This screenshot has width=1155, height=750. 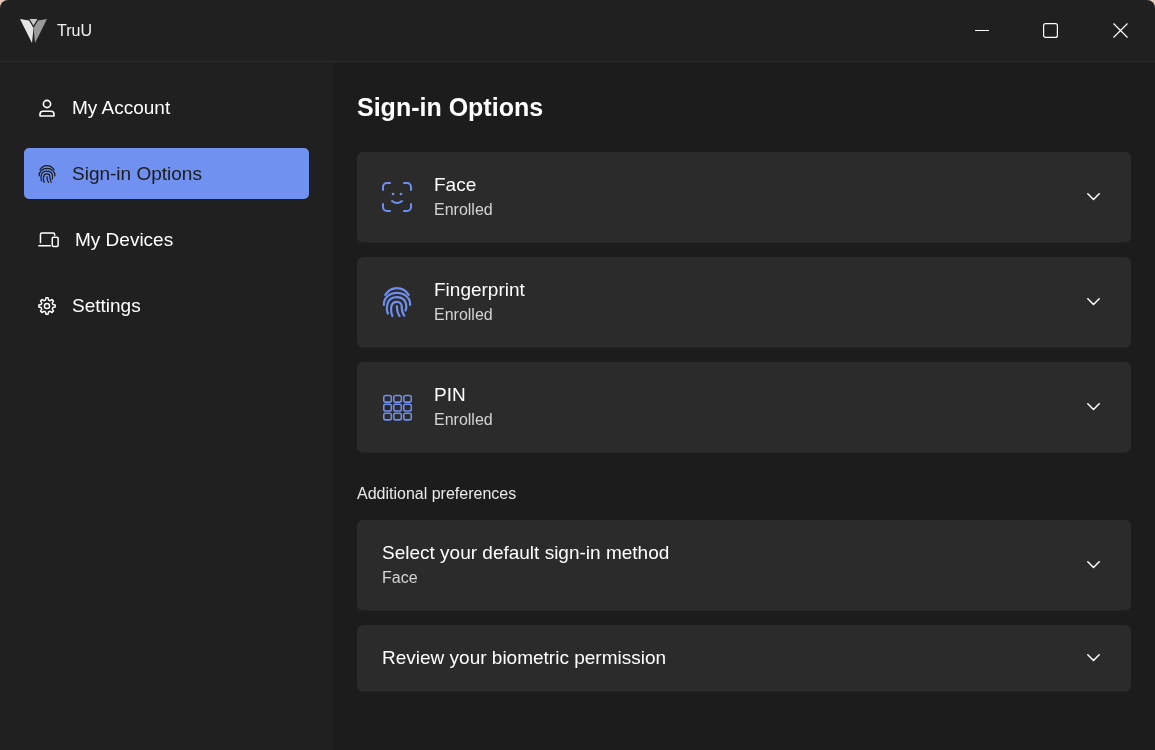 What do you see at coordinates (166, 107) in the screenshot?
I see `nav-item: My Account` at bounding box center [166, 107].